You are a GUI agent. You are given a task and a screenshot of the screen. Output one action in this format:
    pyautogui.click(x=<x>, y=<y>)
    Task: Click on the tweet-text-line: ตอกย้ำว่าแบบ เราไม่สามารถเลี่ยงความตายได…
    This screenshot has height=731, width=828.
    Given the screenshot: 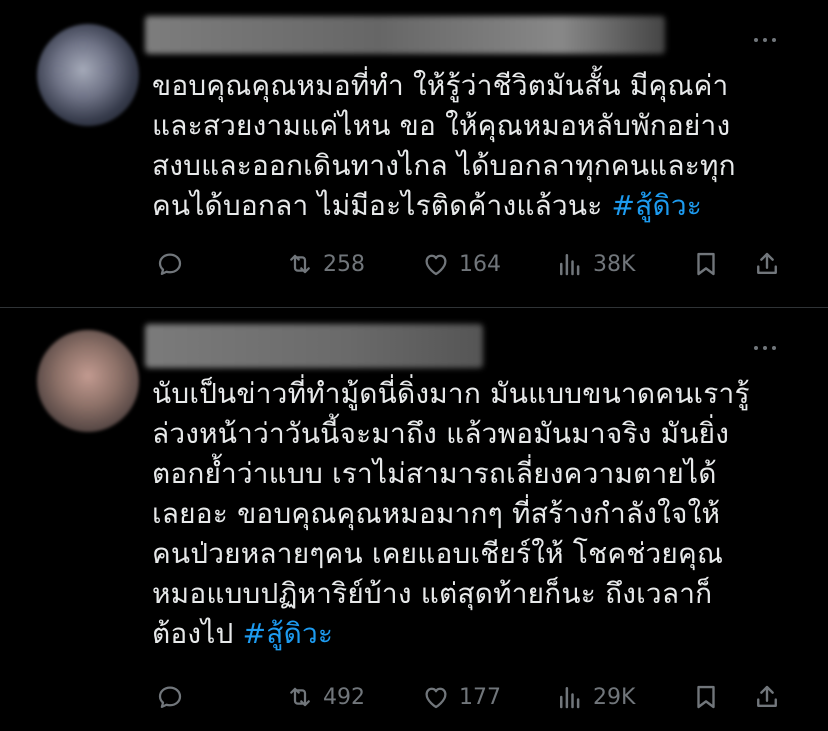 What is the action you would take?
    pyautogui.click(x=434, y=473)
    